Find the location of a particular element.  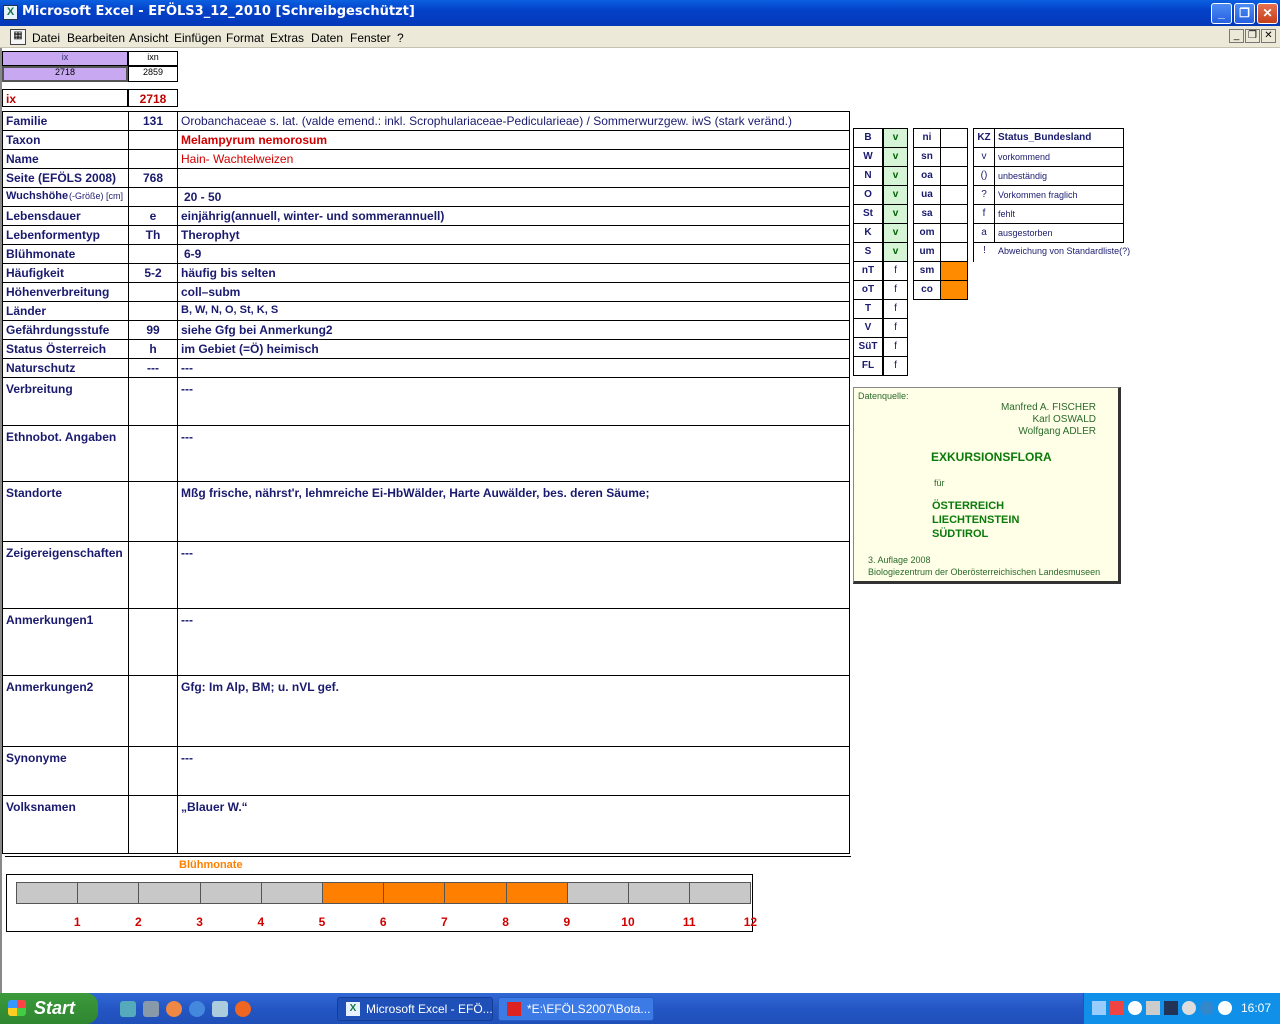

altitude-code: co is located at coordinates (927, 290).